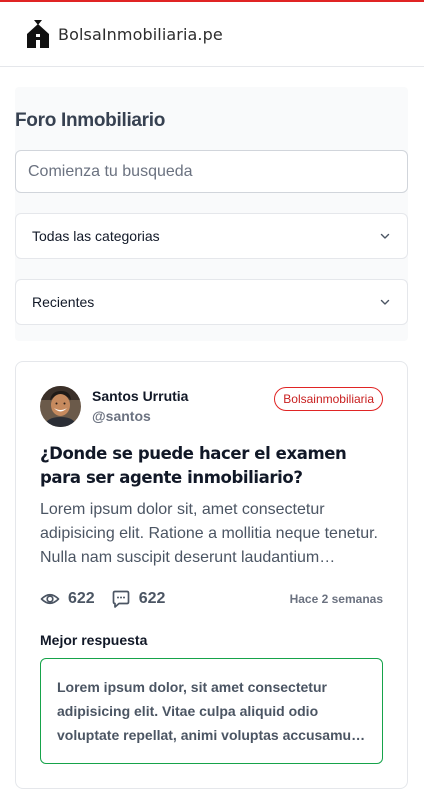  I want to click on user-avatar-image, so click(60, 406).